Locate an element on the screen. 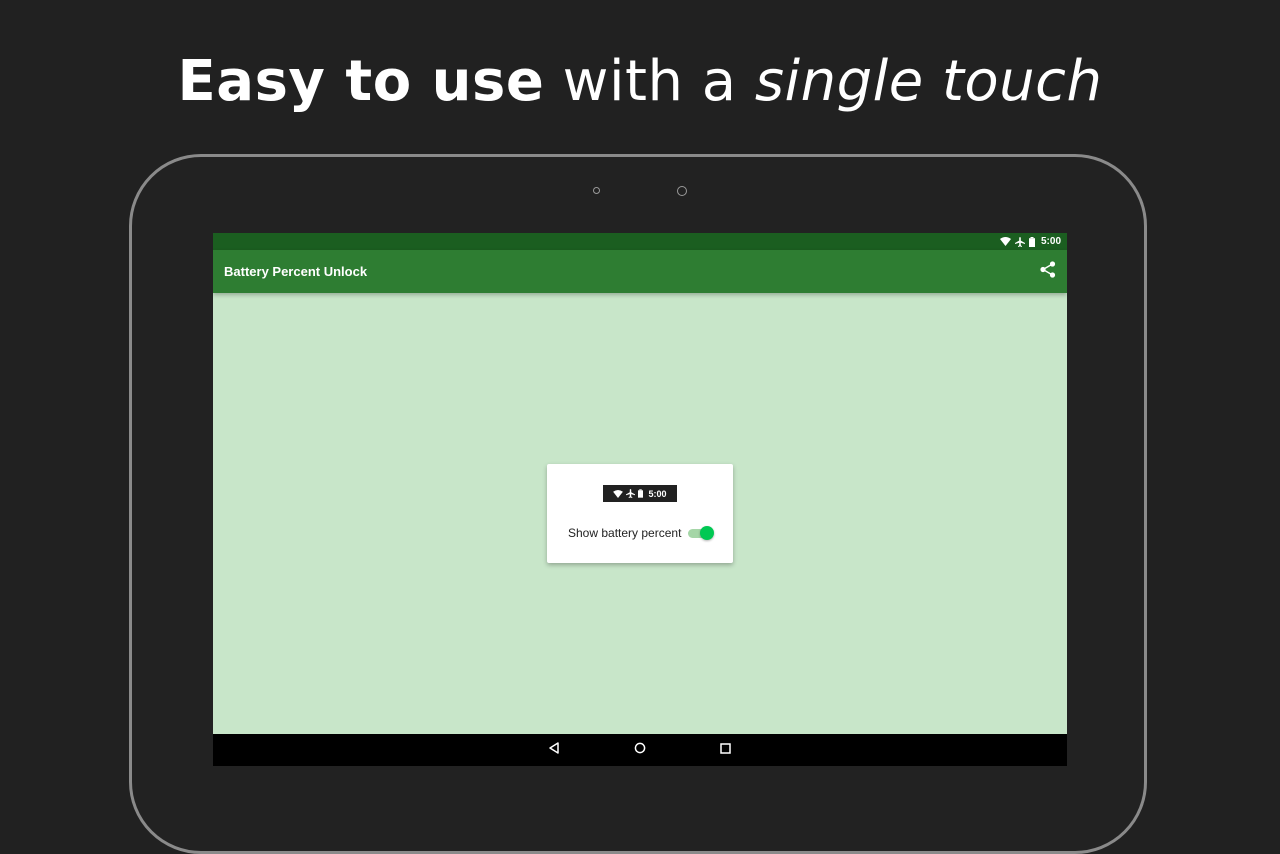 This screenshot has width=1280, height=854. toggle-label: Show battery percent is located at coordinates (625, 533).